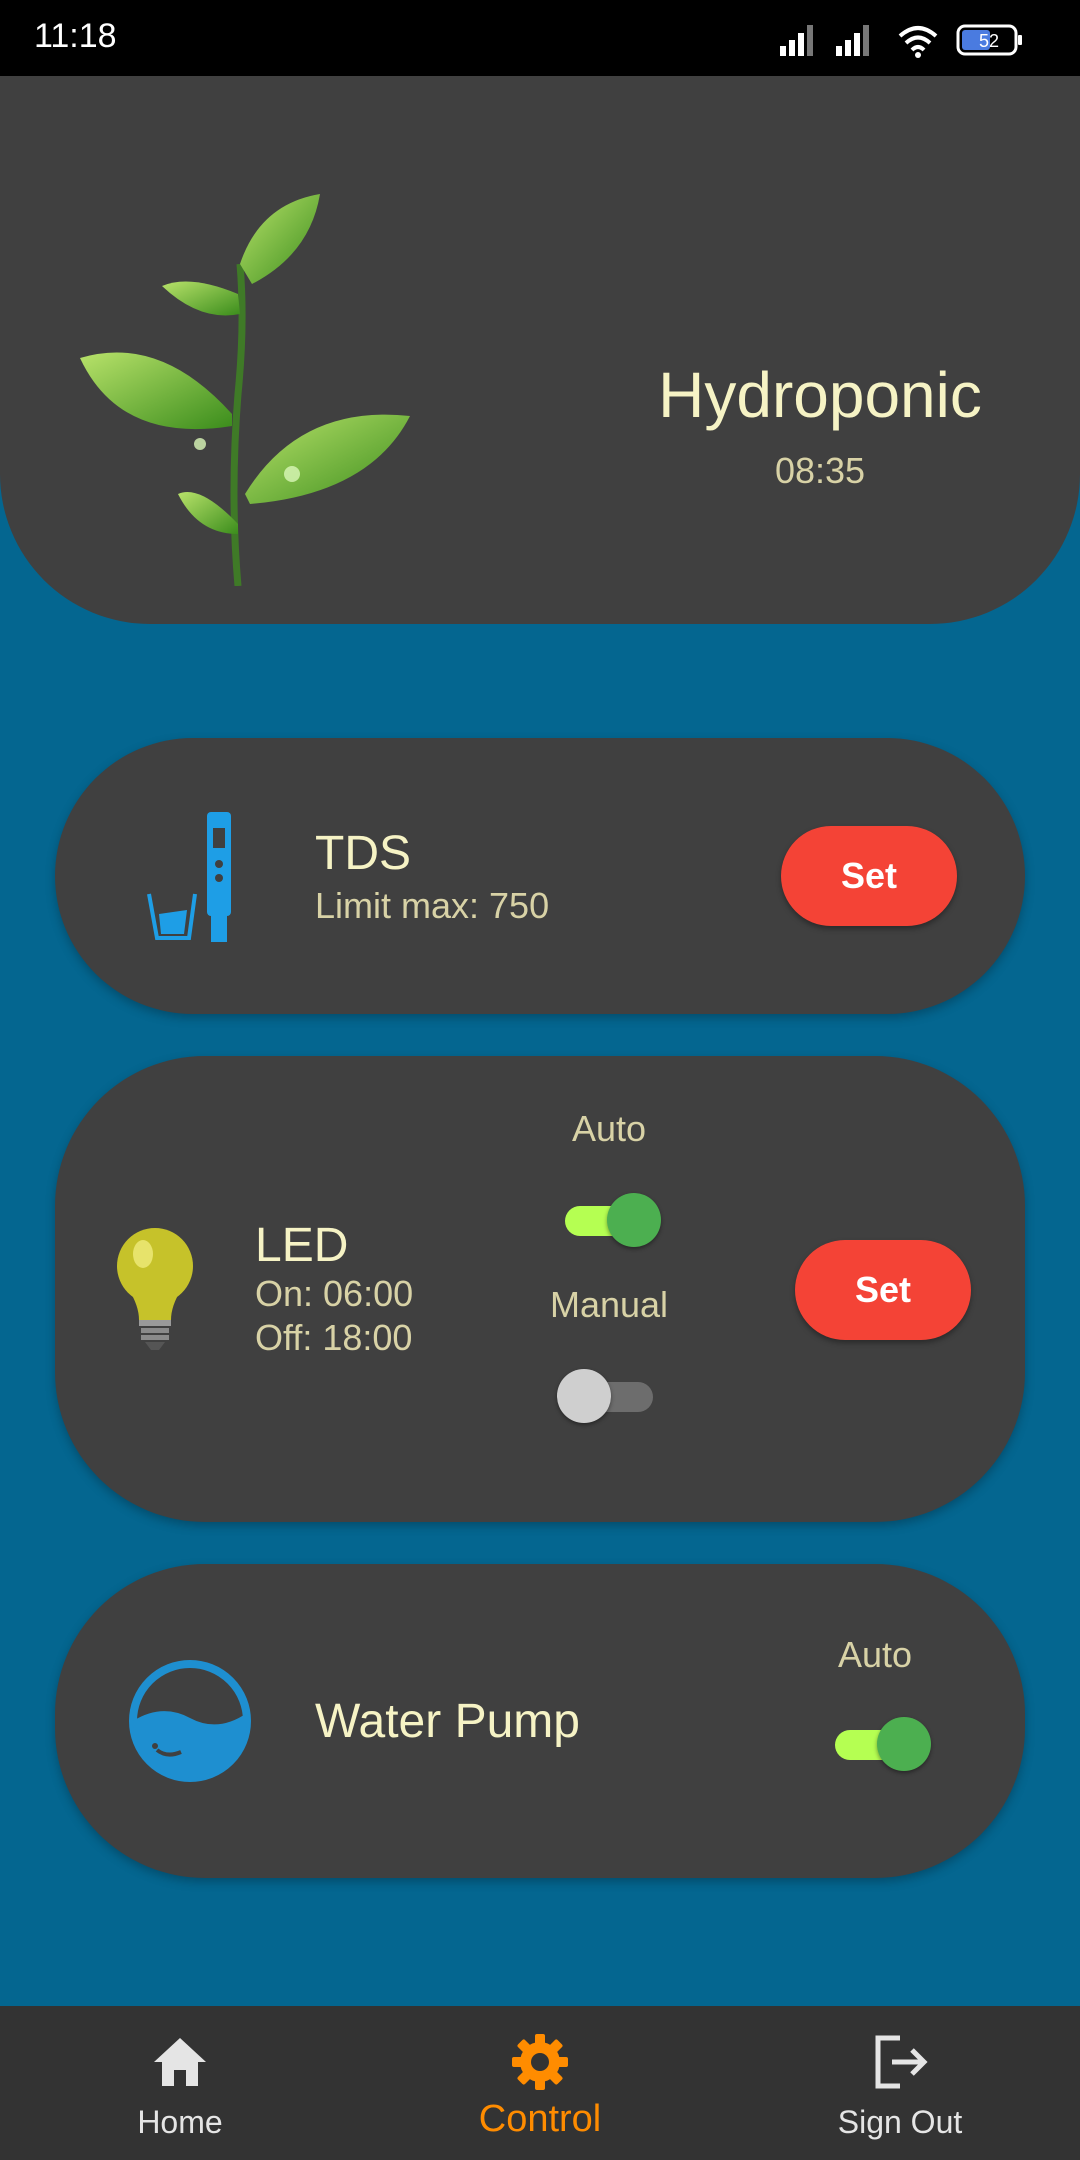 The image size is (1080, 2160). What do you see at coordinates (820, 470) in the screenshot?
I see `current-time: 08:35` at bounding box center [820, 470].